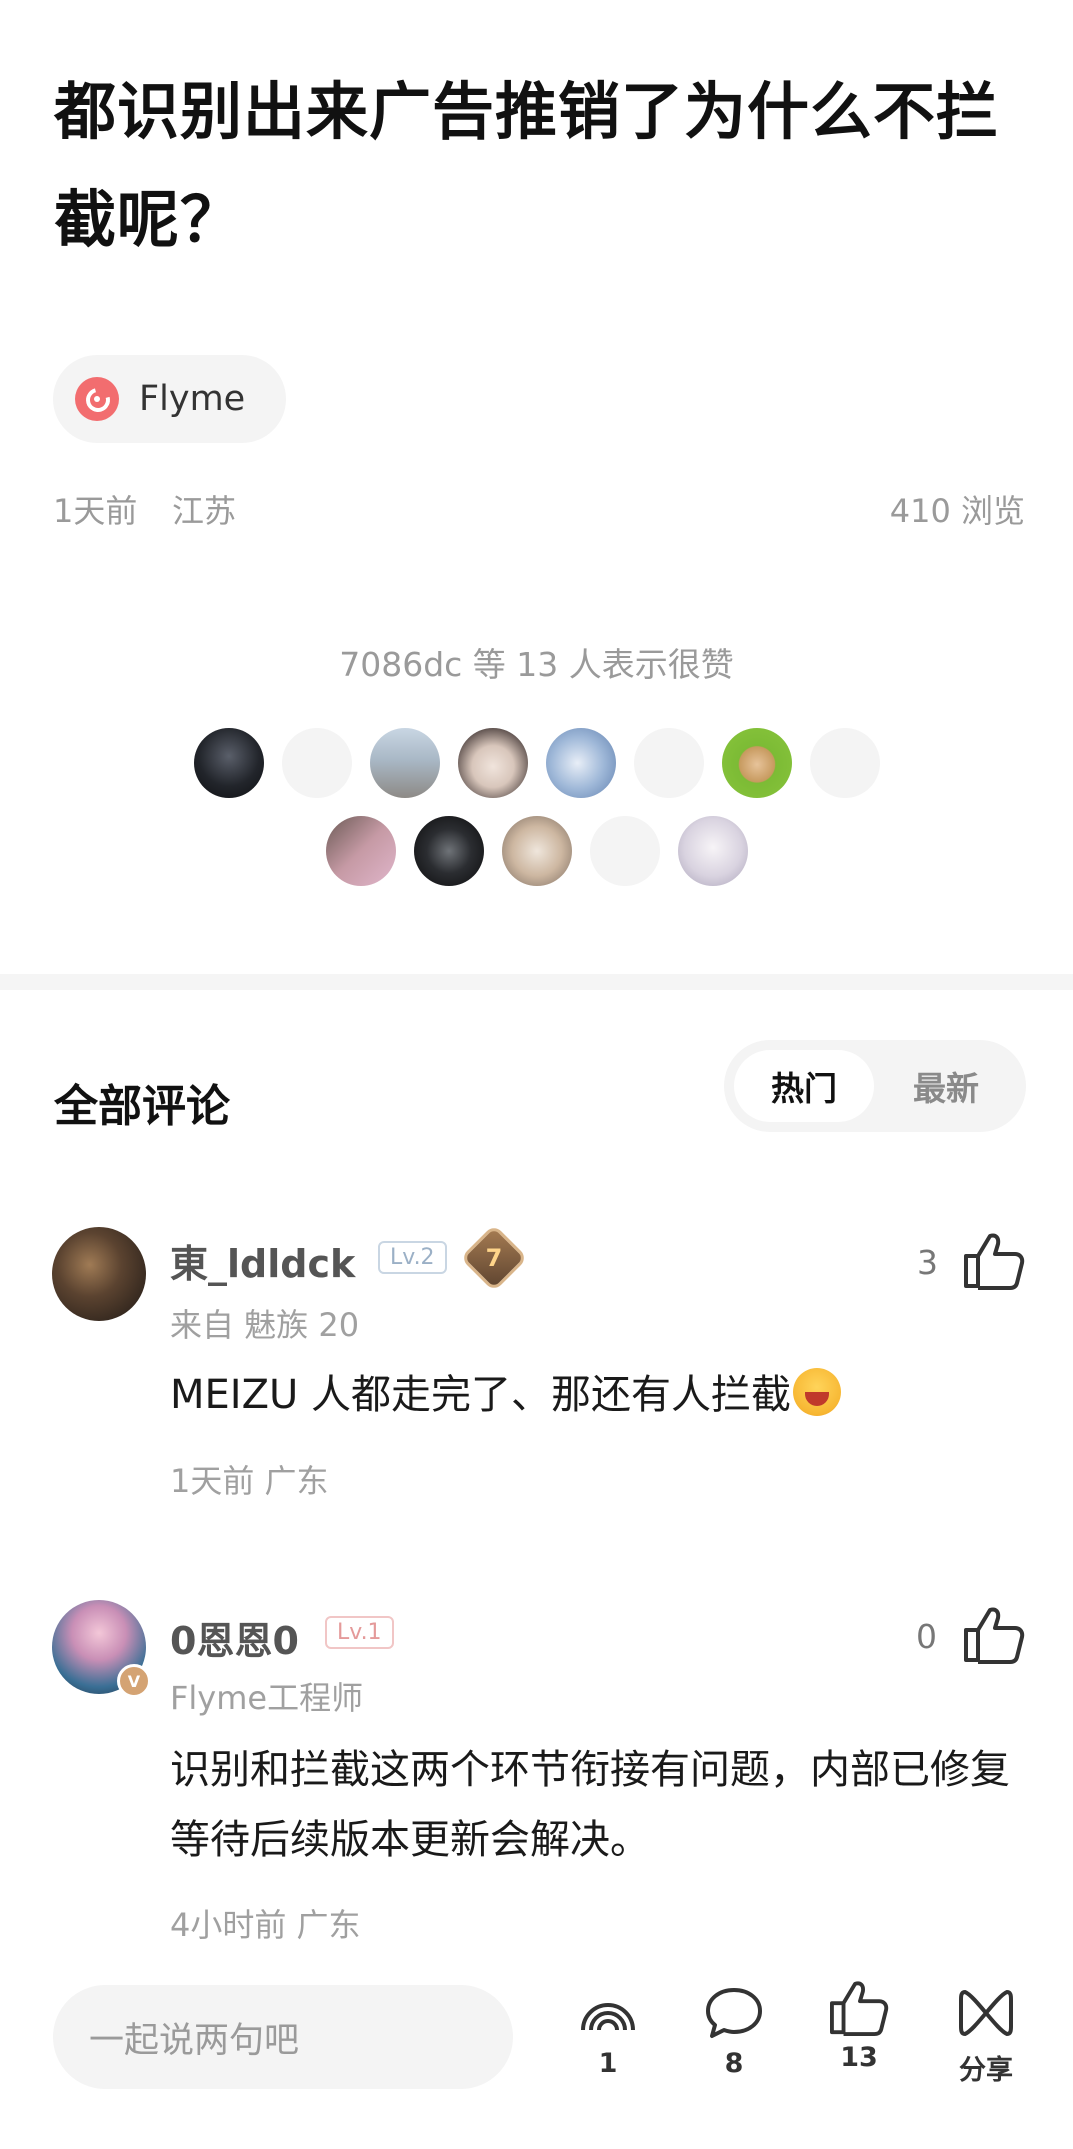  What do you see at coordinates (957, 511) in the screenshot?
I see `view-count: 410 浏览` at bounding box center [957, 511].